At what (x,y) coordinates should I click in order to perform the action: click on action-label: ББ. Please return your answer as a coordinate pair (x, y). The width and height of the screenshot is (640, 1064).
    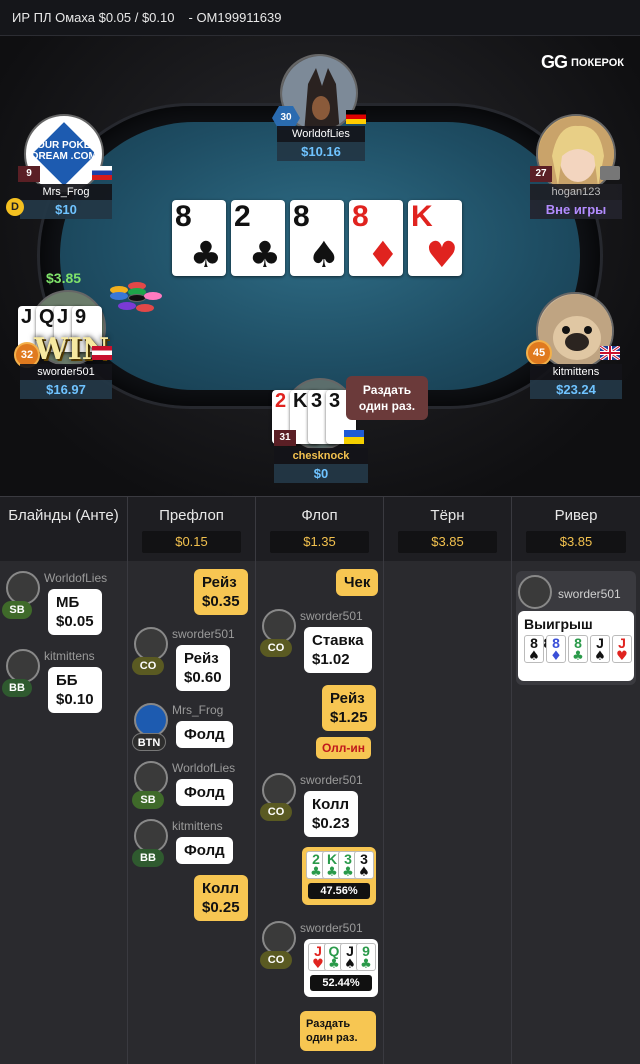
    Looking at the image, I should click on (67, 680).